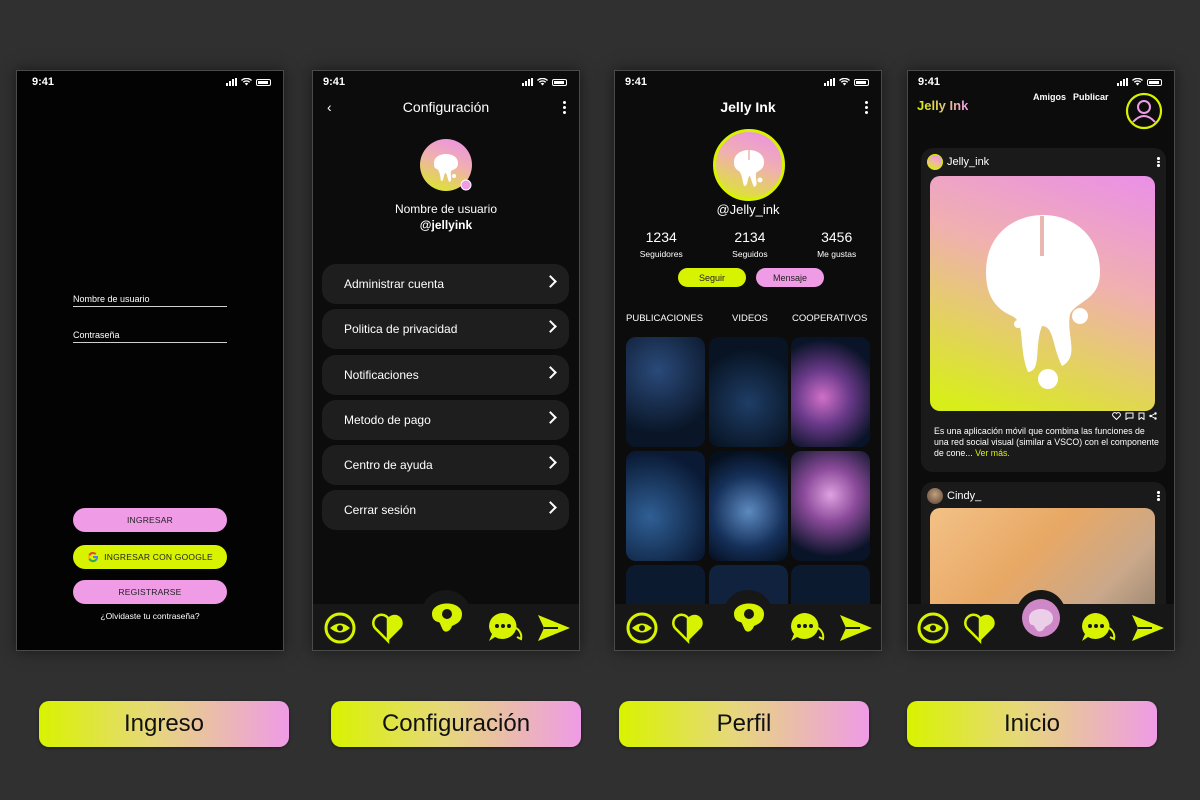  Describe the element at coordinates (1141, 416) in the screenshot. I see `save-icon` at that location.